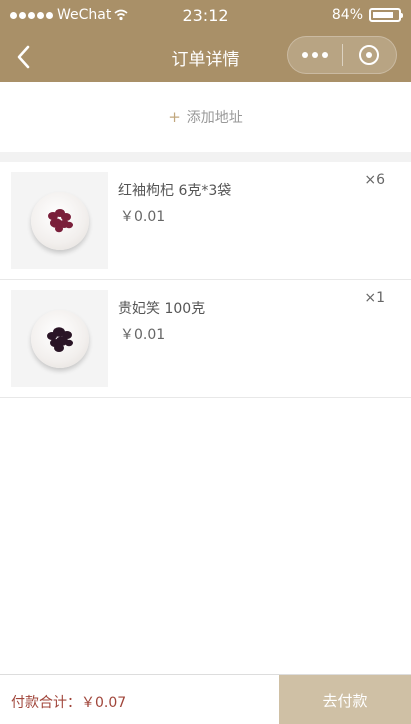 Image resolution: width=411 pixels, height=724 pixels. What do you see at coordinates (214, 118) in the screenshot?
I see `add-address-label: 添加地址` at bounding box center [214, 118].